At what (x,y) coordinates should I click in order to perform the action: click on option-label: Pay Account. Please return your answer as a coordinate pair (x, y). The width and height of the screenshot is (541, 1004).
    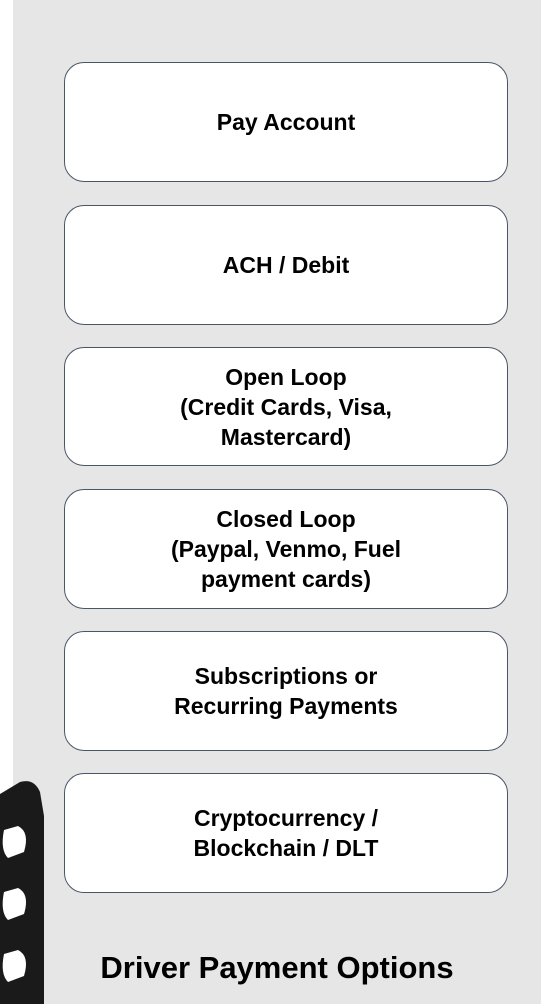
    Looking at the image, I should click on (286, 122).